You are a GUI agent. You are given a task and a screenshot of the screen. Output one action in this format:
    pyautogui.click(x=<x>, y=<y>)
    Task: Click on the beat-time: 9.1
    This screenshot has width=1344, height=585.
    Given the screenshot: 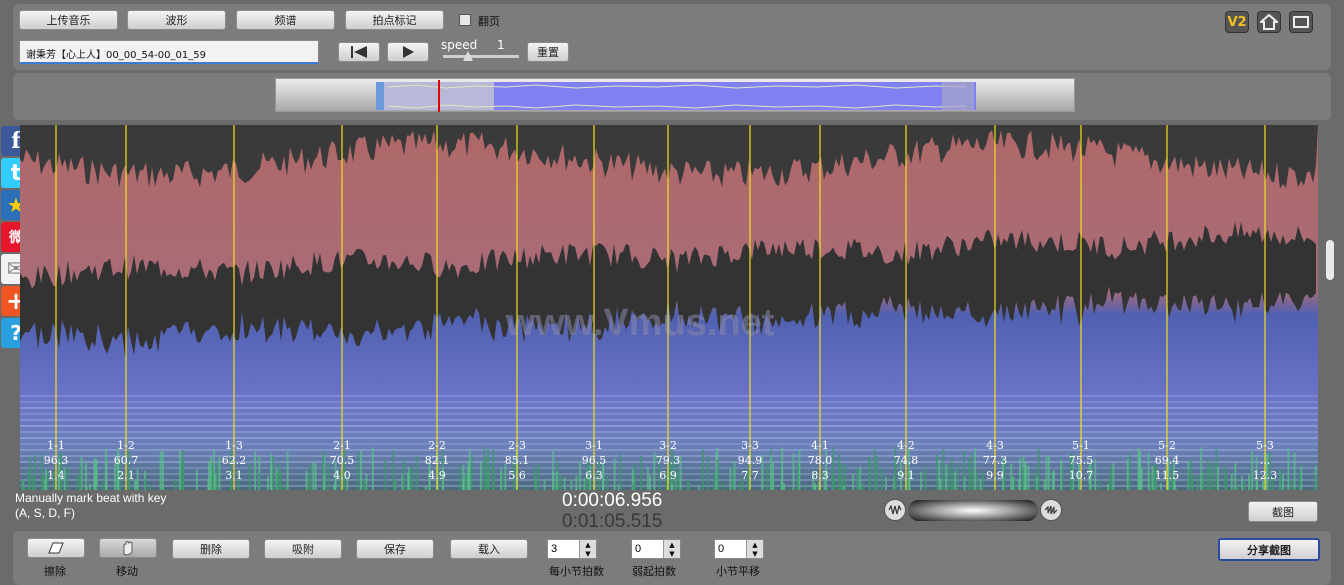 What is the action you would take?
    pyautogui.click(x=906, y=475)
    